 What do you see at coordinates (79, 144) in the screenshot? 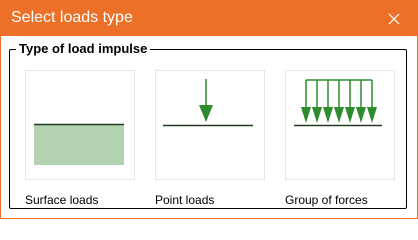
I see `surface-loads-icon` at bounding box center [79, 144].